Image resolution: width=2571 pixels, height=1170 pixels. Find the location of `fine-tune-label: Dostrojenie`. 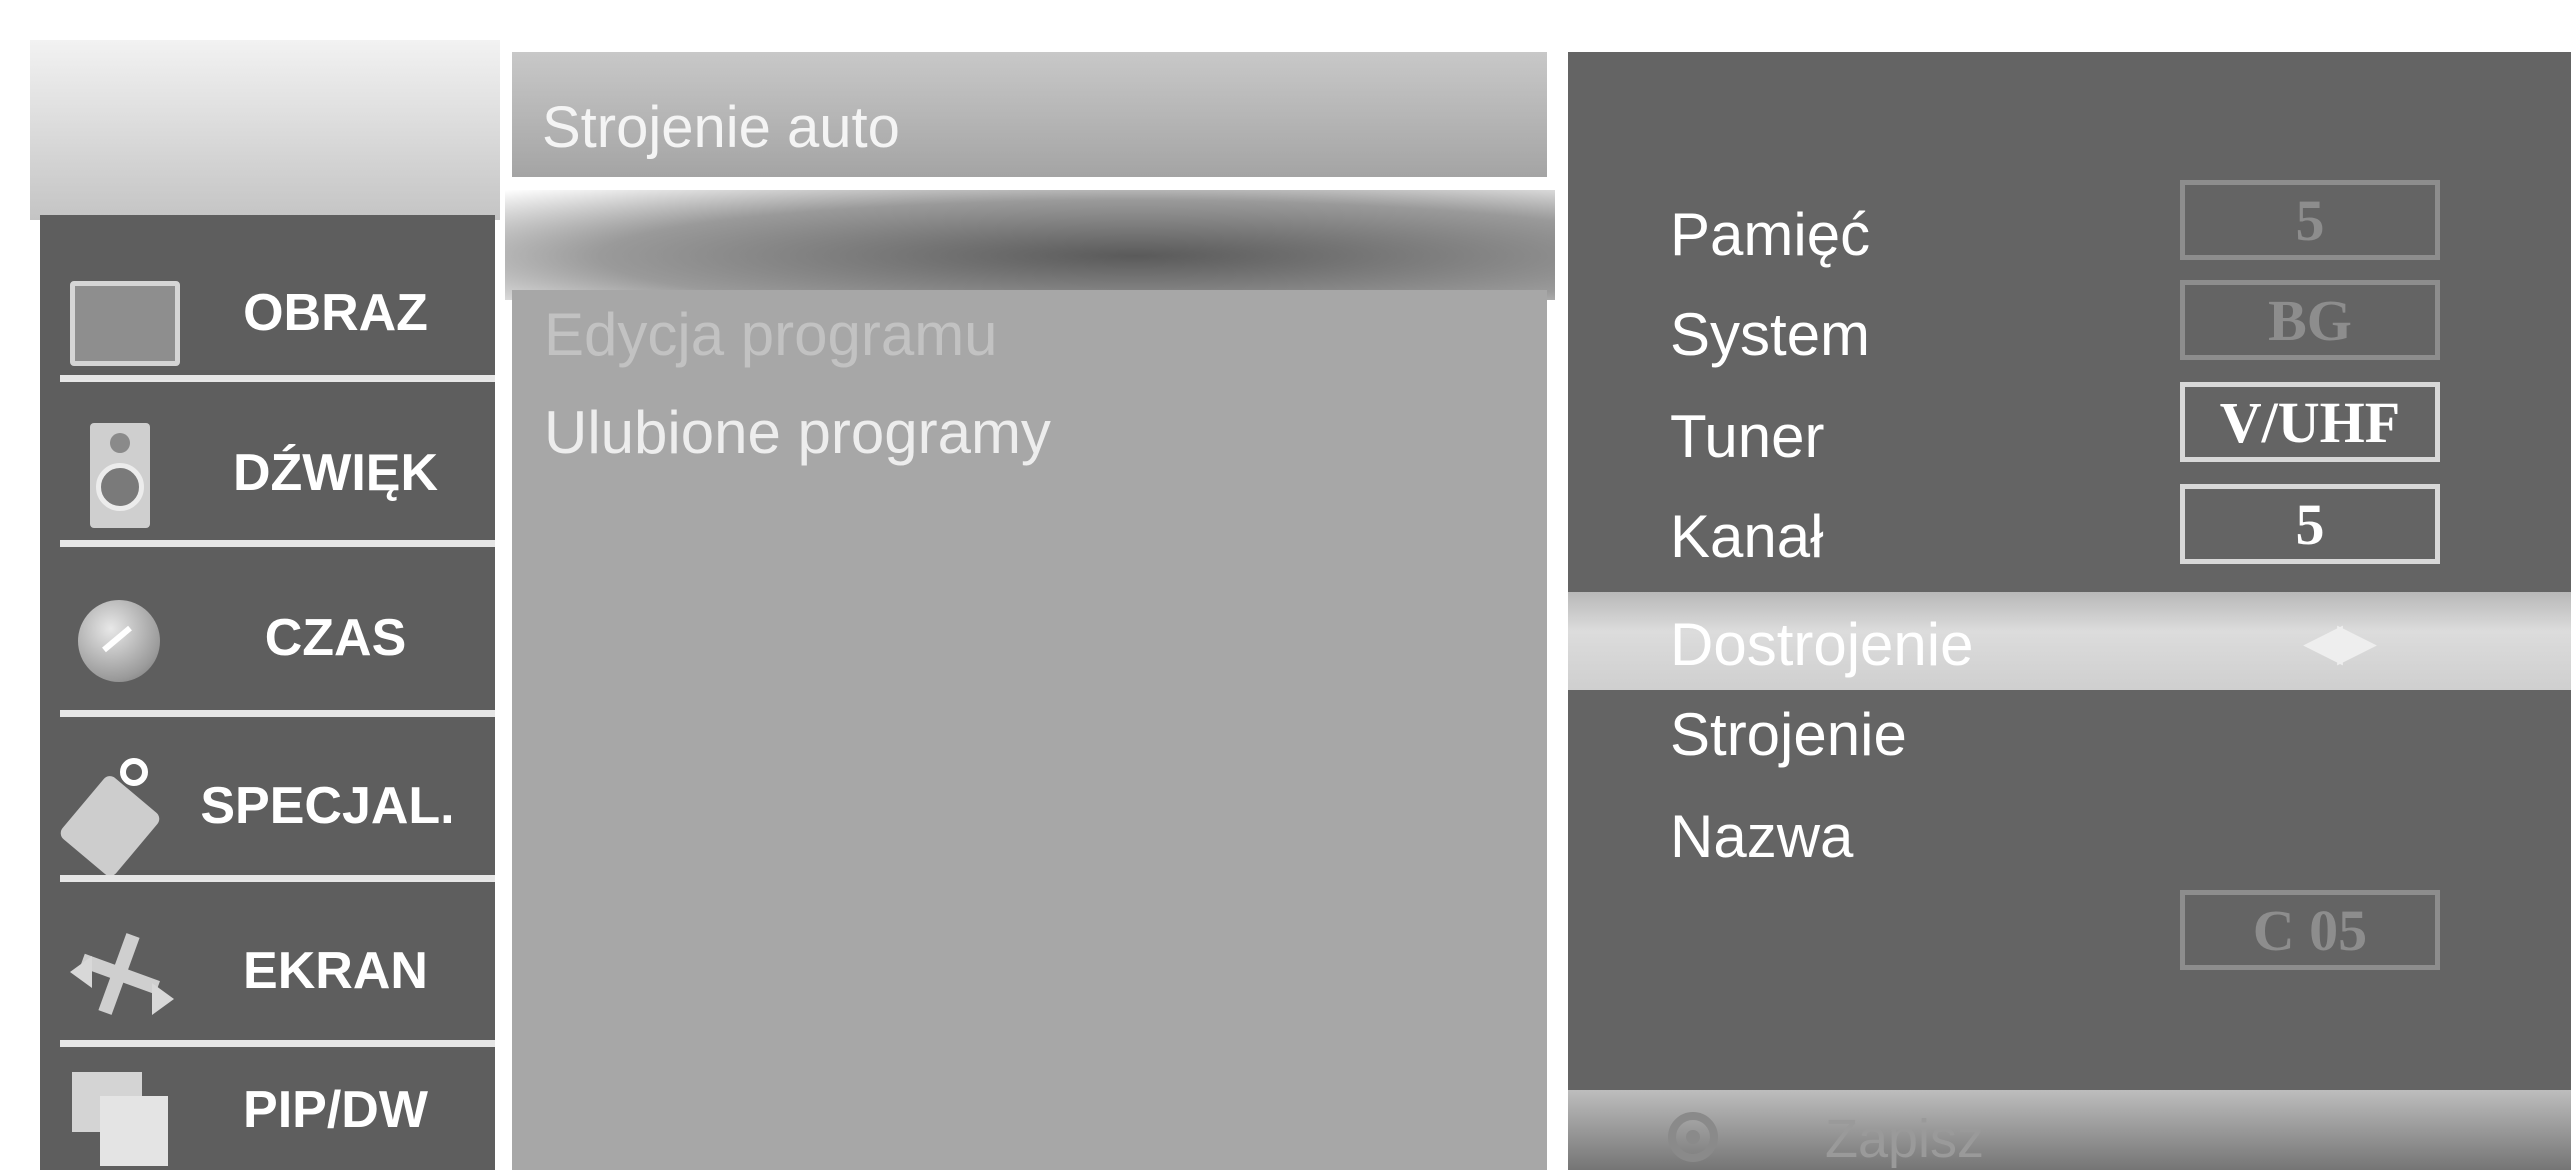

fine-tune-label: Dostrojenie is located at coordinates (1822, 644).